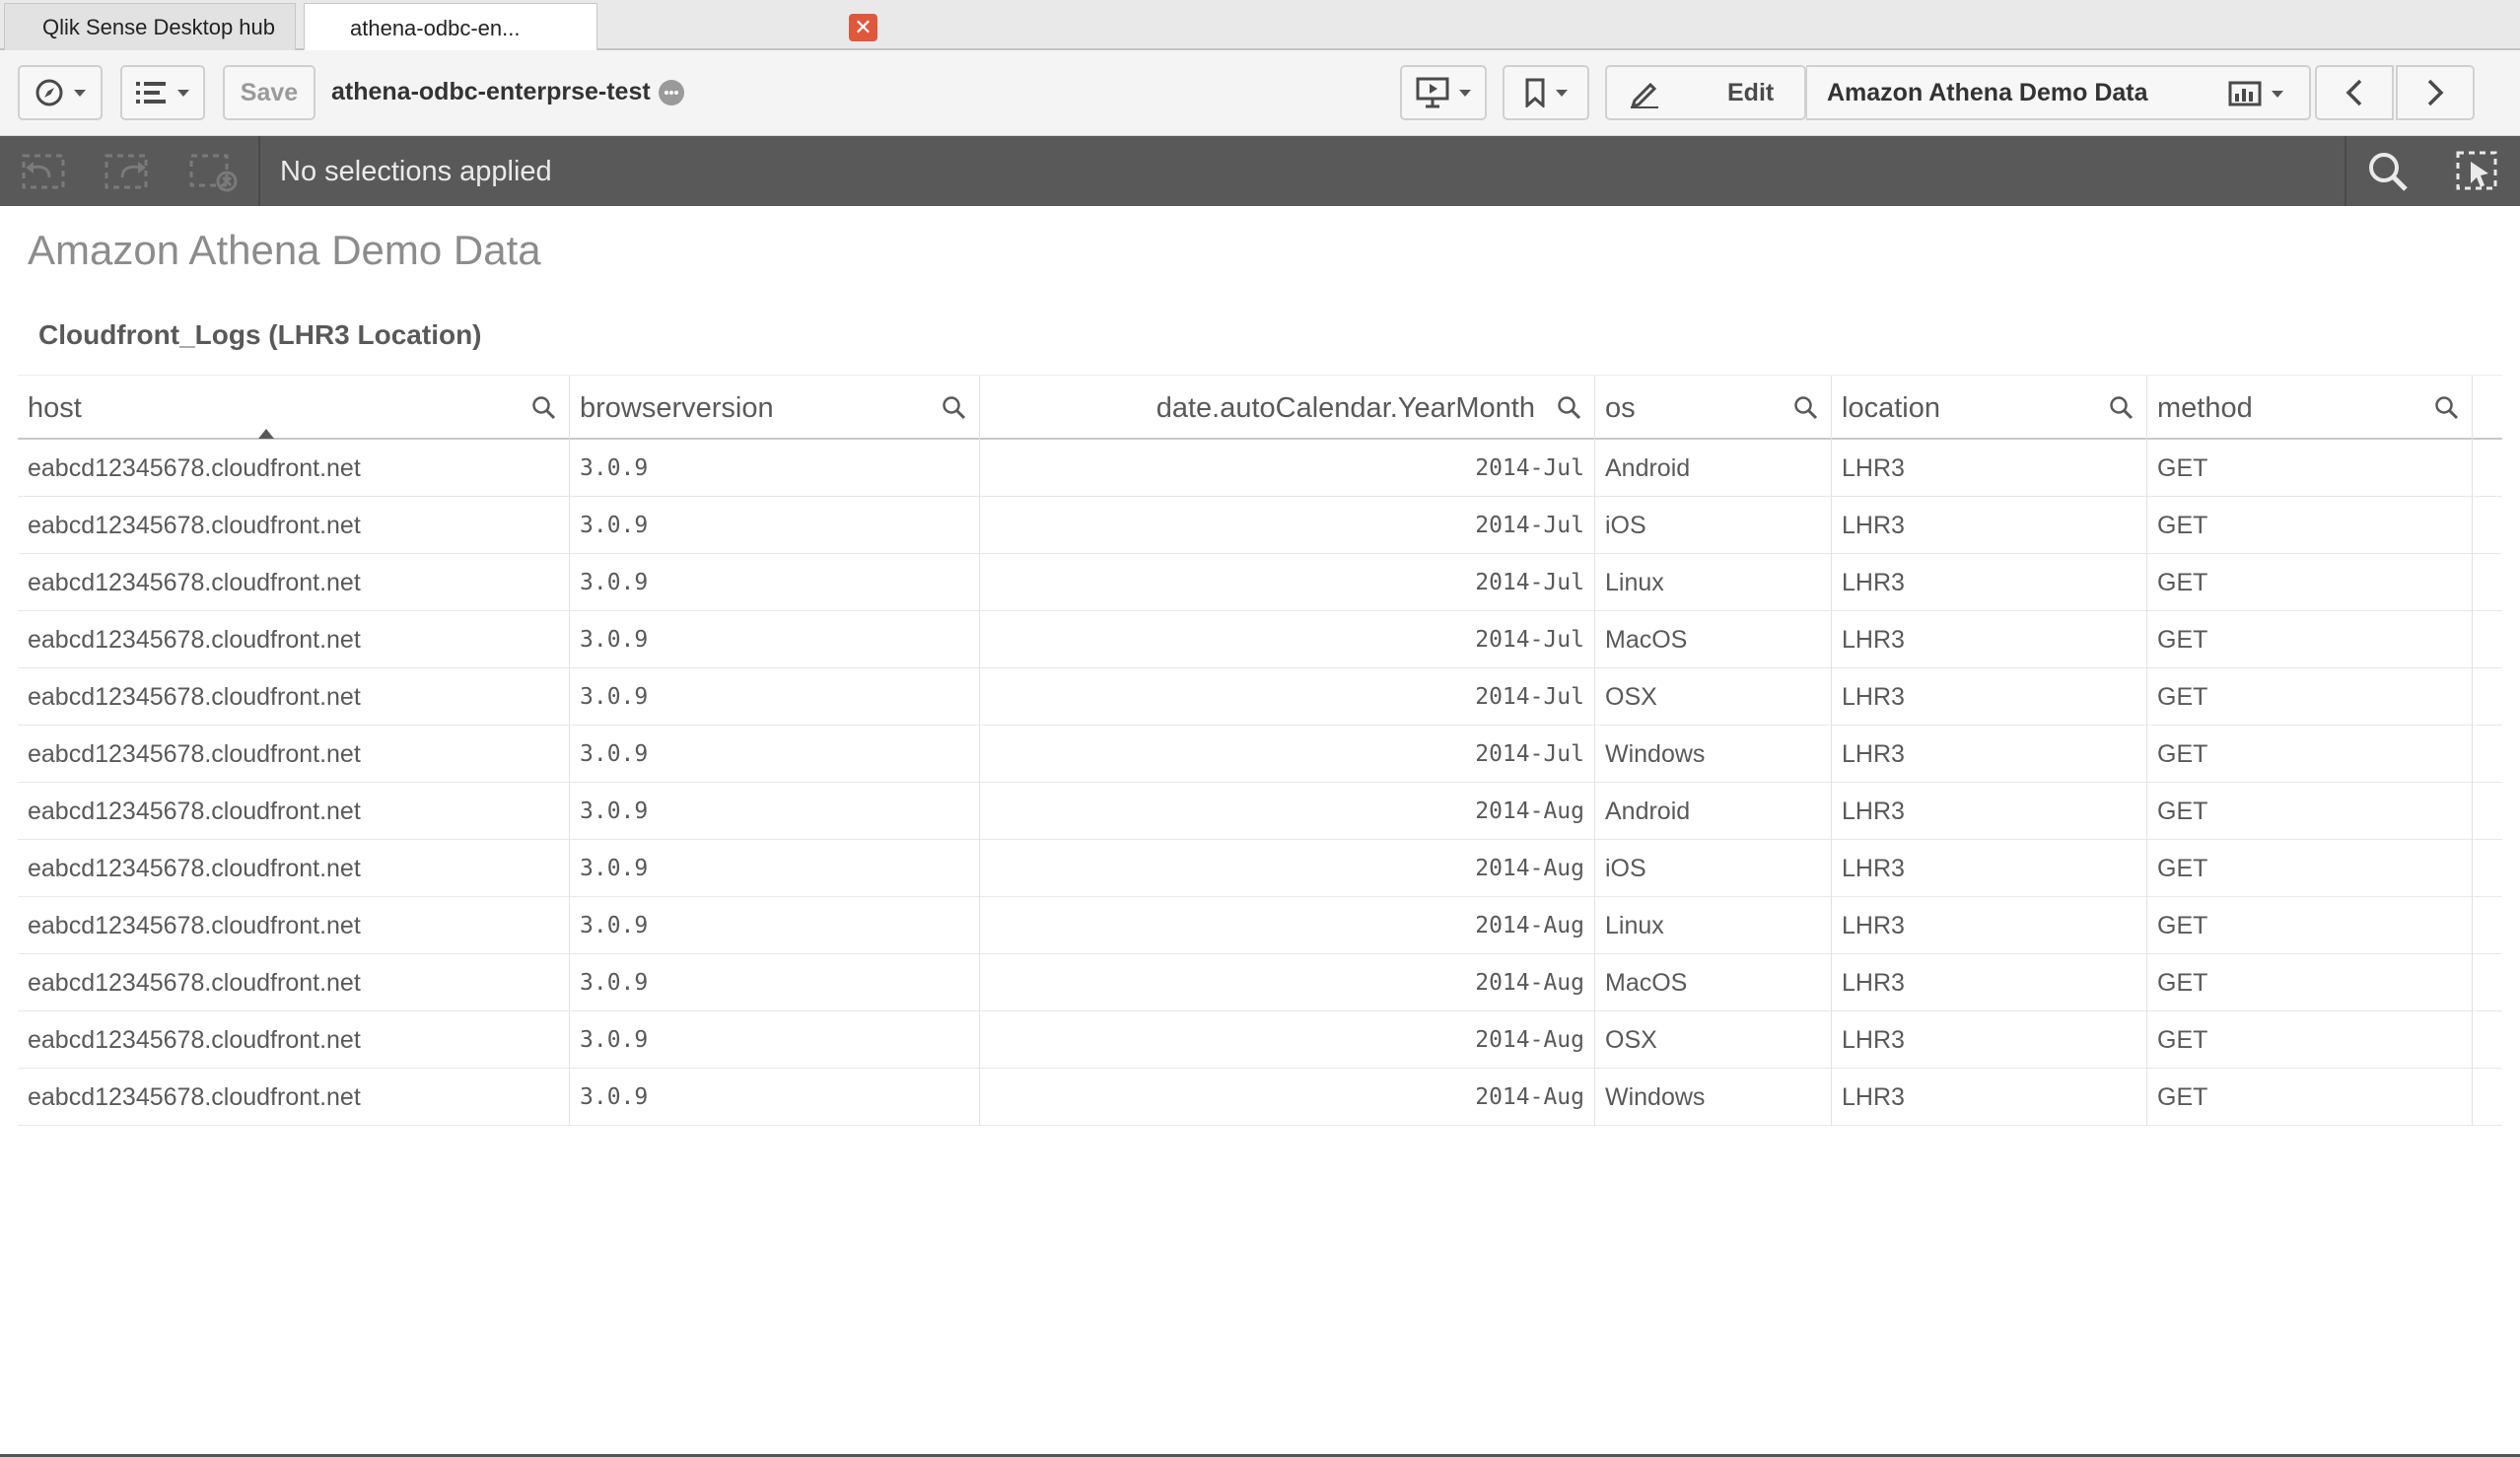  What do you see at coordinates (2310, 409) in the screenshot?
I see `column-header-method: method` at bounding box center [2310, 409].